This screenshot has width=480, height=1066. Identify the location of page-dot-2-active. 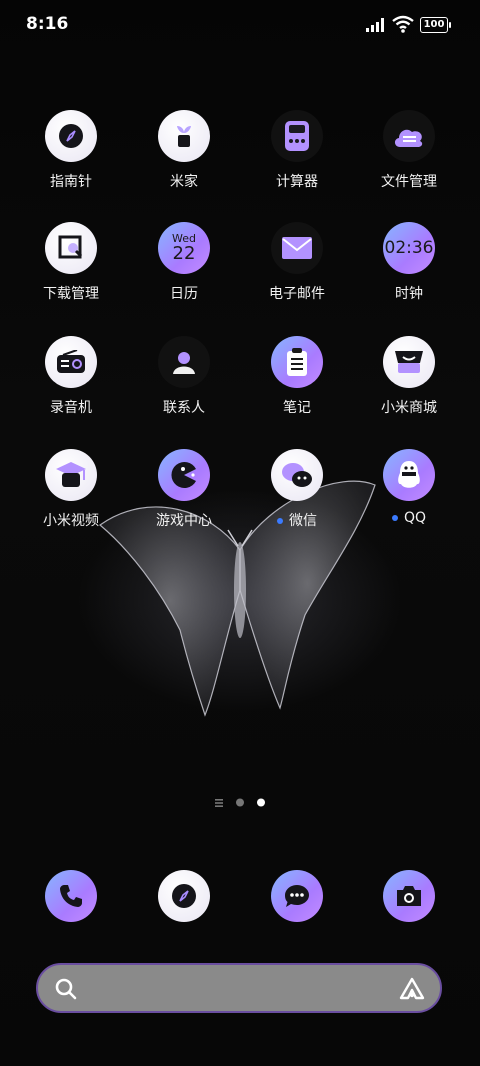
(261, 802).